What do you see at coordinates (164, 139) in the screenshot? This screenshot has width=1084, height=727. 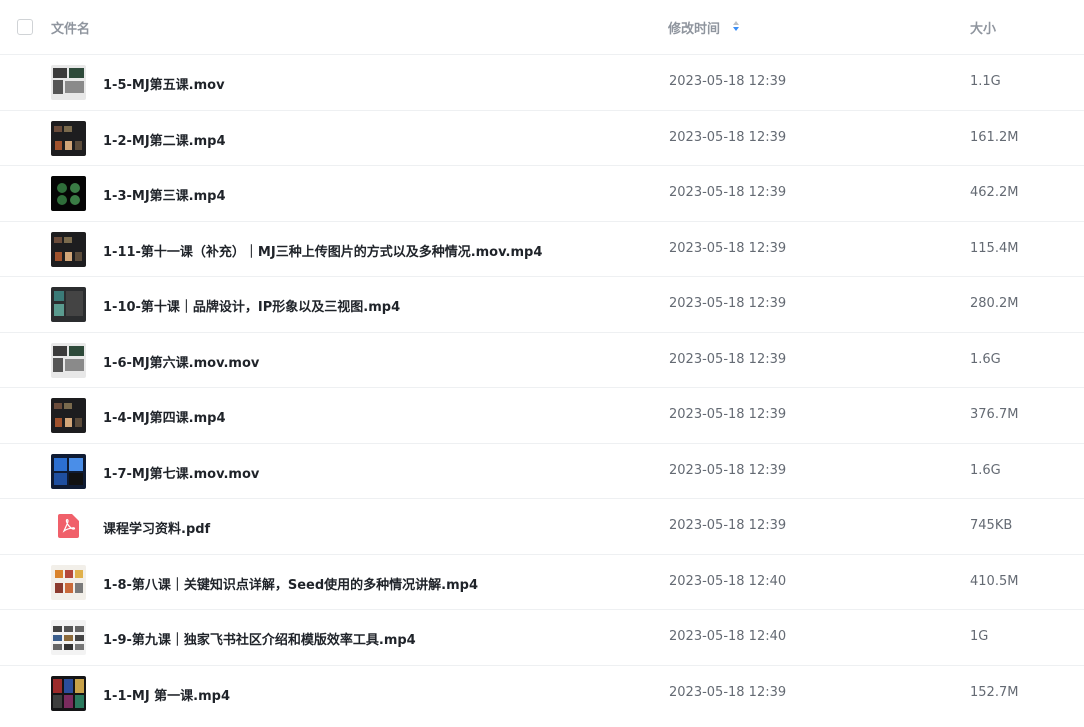 I see `file-name: 1-2-MJ第二课.mp4` at bounding box center [164, 139].